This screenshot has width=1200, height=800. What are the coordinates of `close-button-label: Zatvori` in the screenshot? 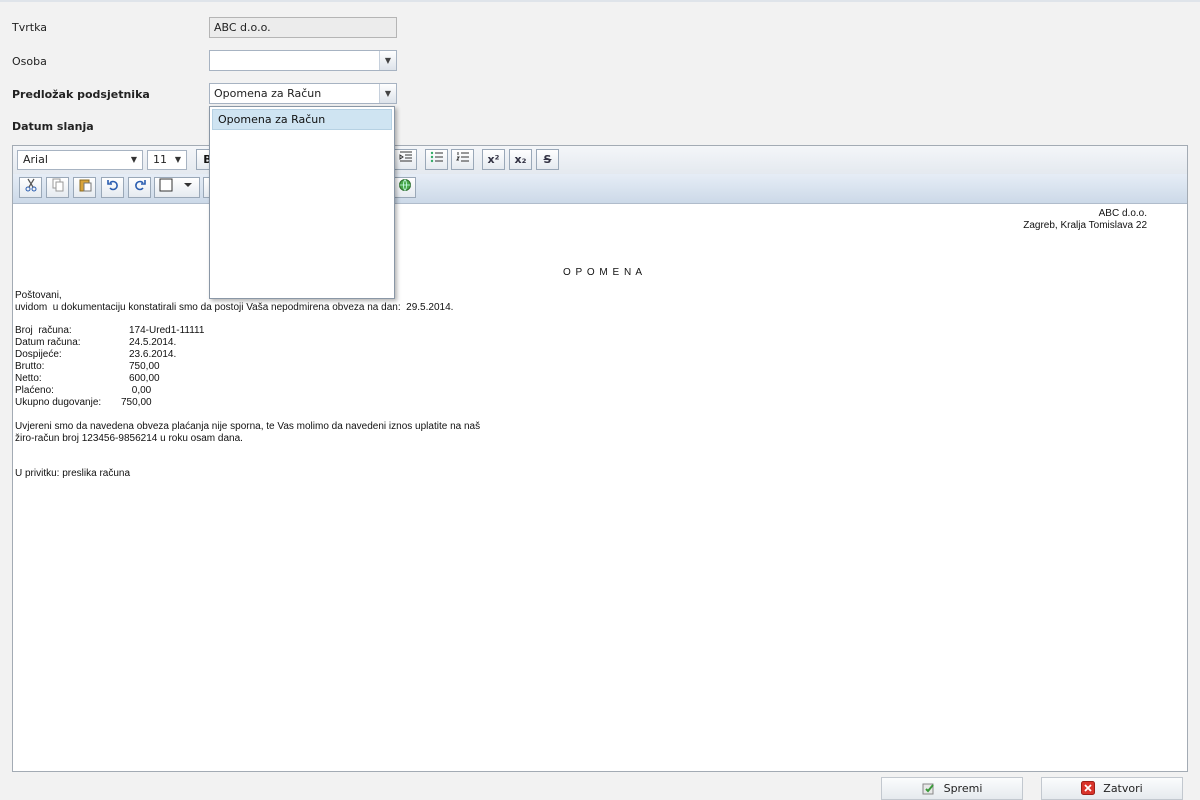 It's located at (1123, 788).